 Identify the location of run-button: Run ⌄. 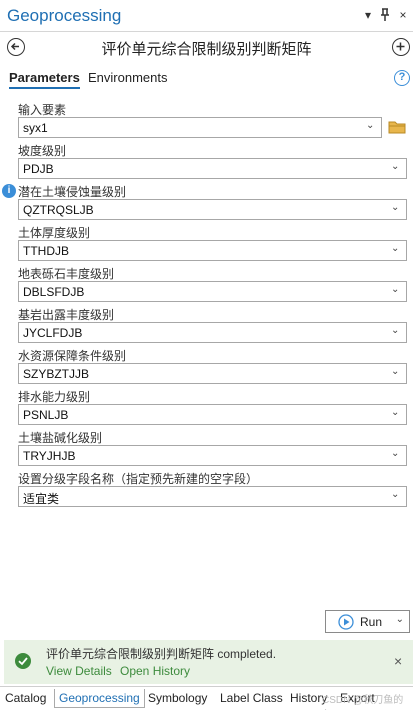
(367, 621).